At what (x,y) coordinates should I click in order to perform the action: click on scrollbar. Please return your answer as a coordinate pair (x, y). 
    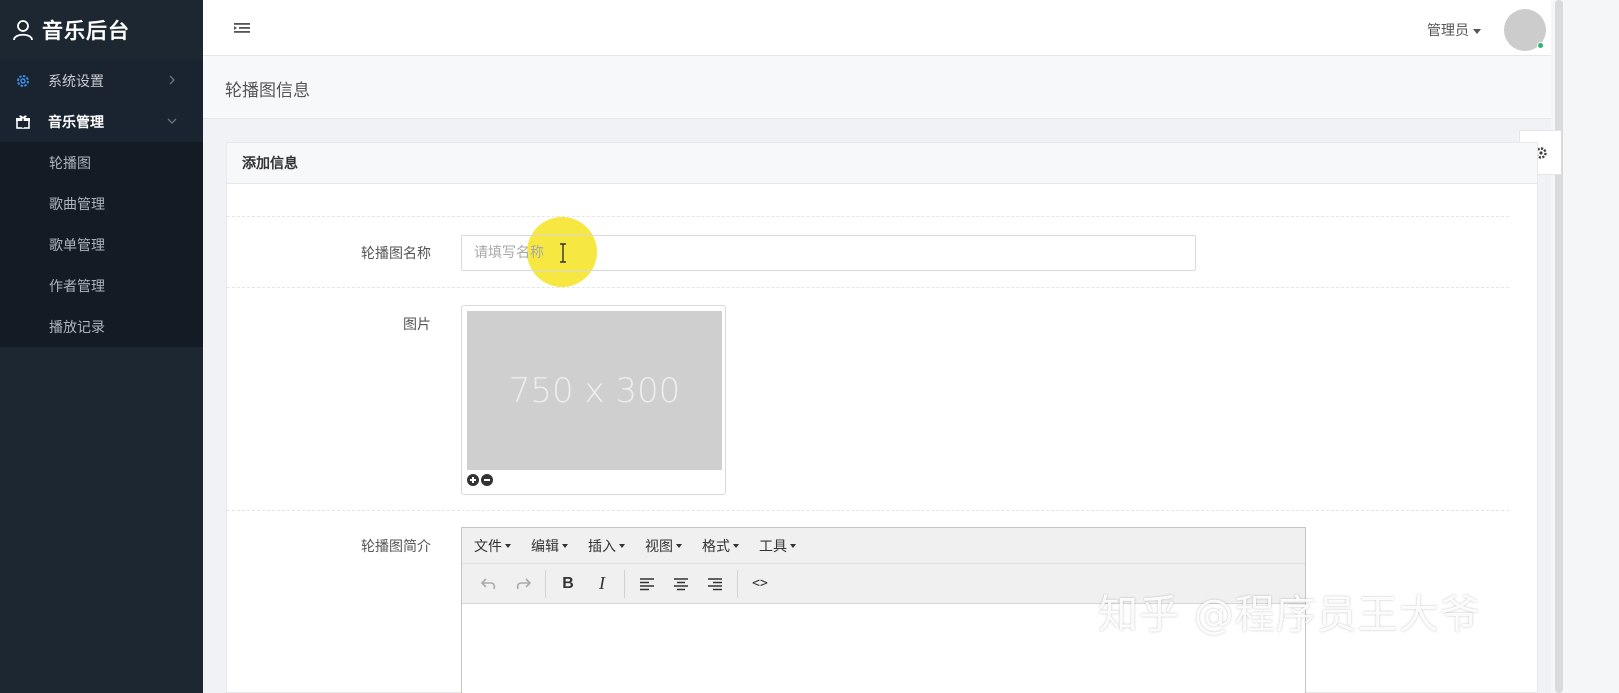
    Looking at the image, I should click on (1559, 346).